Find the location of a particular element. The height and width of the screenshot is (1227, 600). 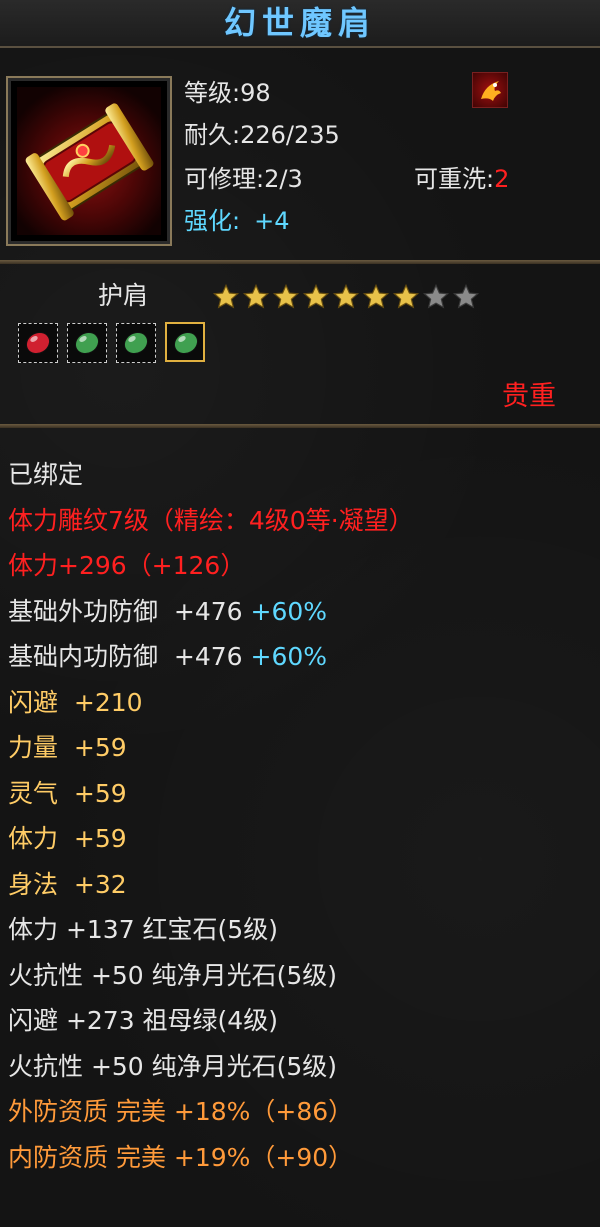

divider-bottom is located at coordinates (300, 426).